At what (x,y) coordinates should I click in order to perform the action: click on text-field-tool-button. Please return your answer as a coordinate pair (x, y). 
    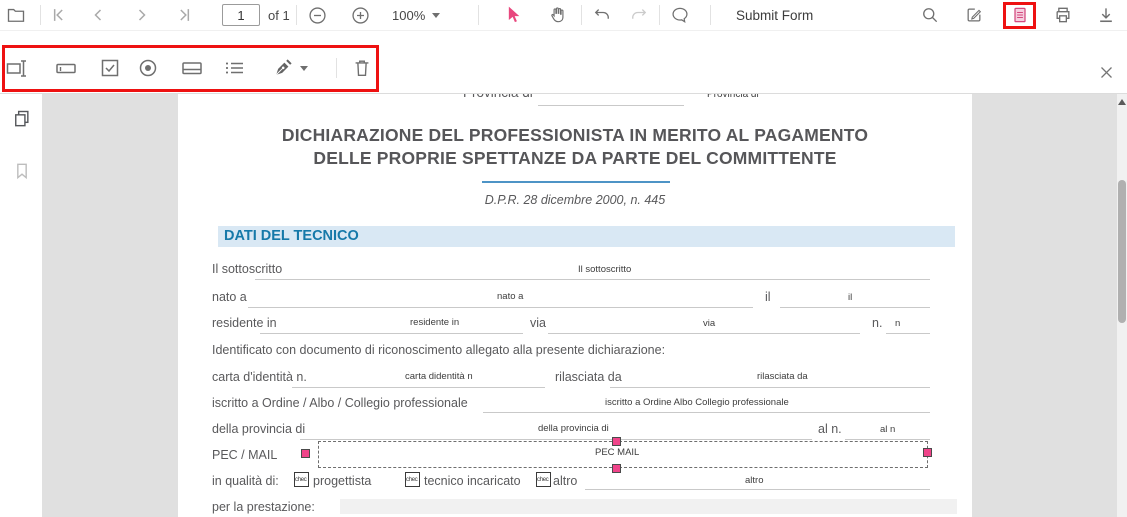
    Looking at the image, I should click on (17, 68).